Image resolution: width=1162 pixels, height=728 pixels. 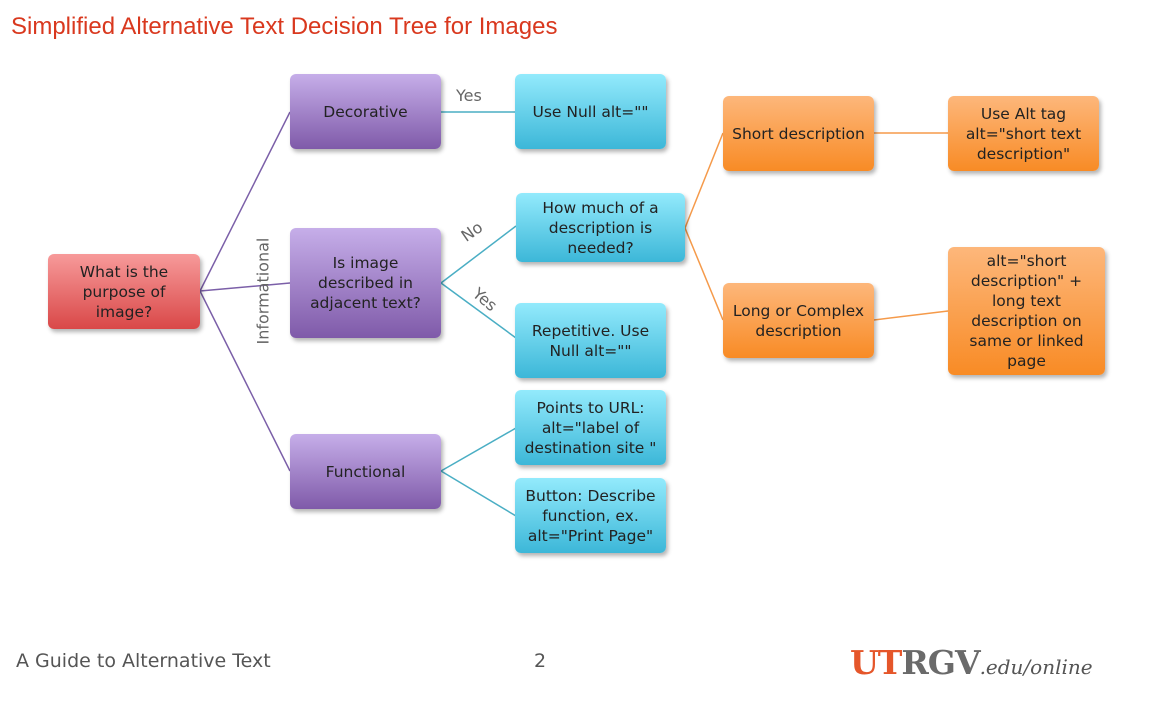 I want to click on node-use-alt-tag: Use Alt tag alt="short text description", so click(x=1023, y=133).